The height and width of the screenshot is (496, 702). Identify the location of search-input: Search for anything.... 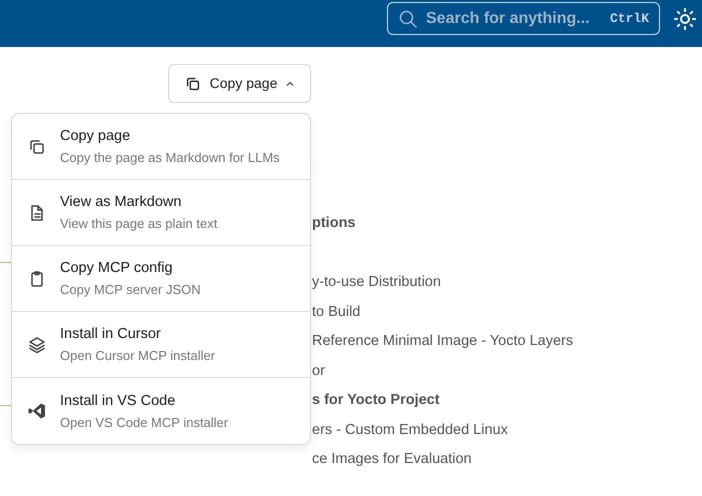
(514, 18).